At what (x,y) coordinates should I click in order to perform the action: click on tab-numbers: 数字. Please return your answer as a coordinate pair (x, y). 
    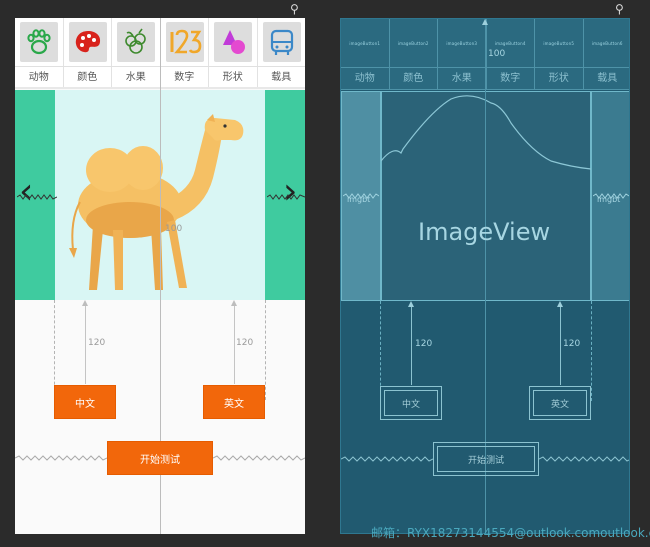
    Looking at the image, I should click on (185, 53).